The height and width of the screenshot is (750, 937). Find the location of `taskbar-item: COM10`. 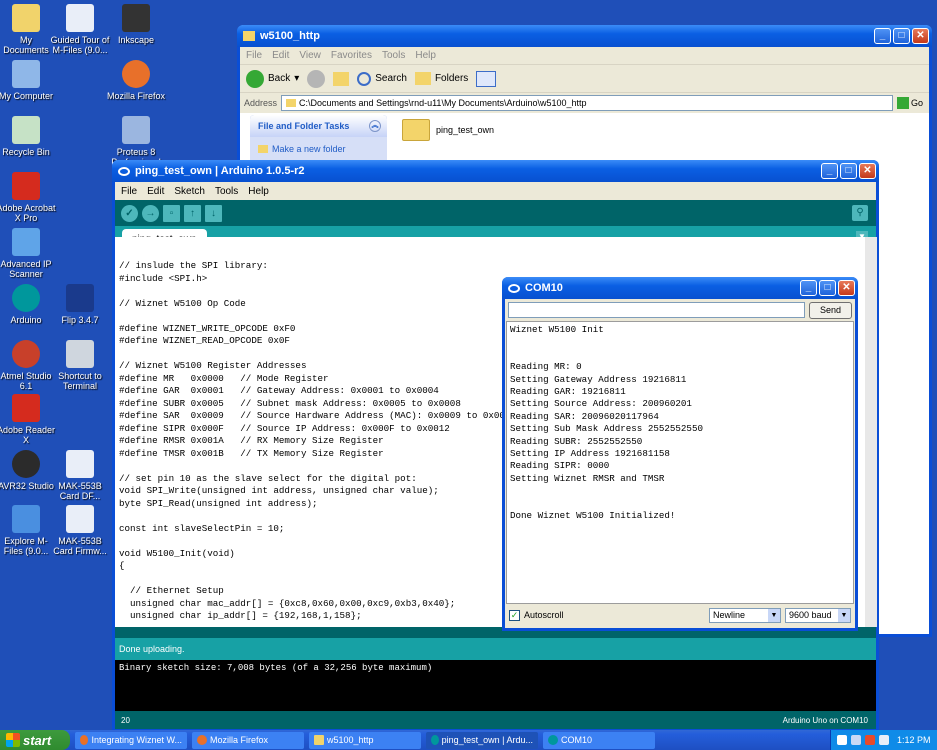

taskbar-item: COM10 is located at coordinates (599, 740).